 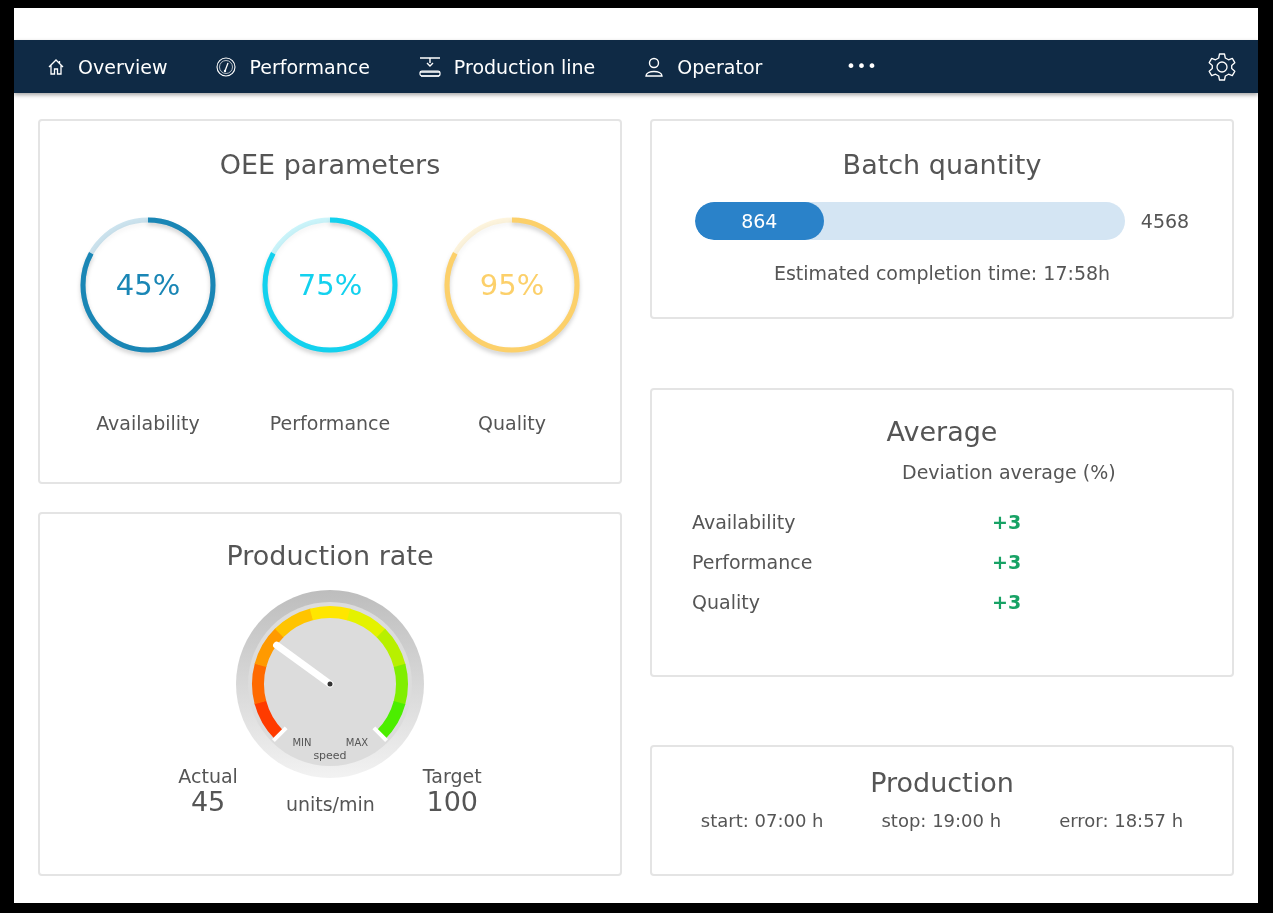 I want to click on parameter-label: Quality, so click(x=512, y=423).